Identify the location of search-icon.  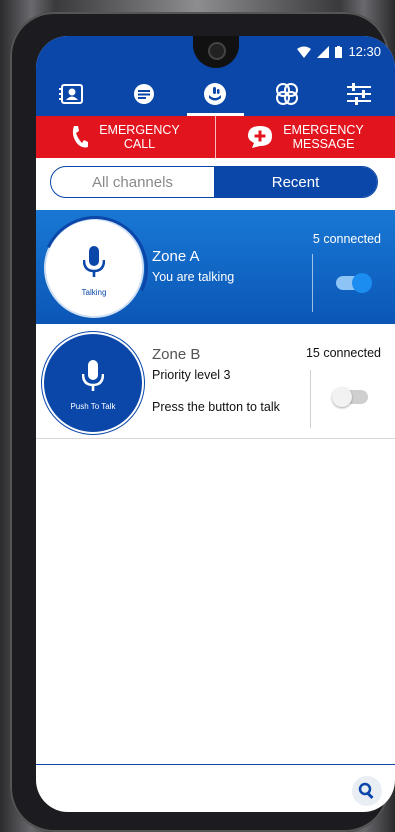
(366, 791).